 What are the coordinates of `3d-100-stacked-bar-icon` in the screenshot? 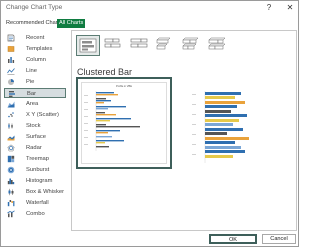 It's located at (217, 43).